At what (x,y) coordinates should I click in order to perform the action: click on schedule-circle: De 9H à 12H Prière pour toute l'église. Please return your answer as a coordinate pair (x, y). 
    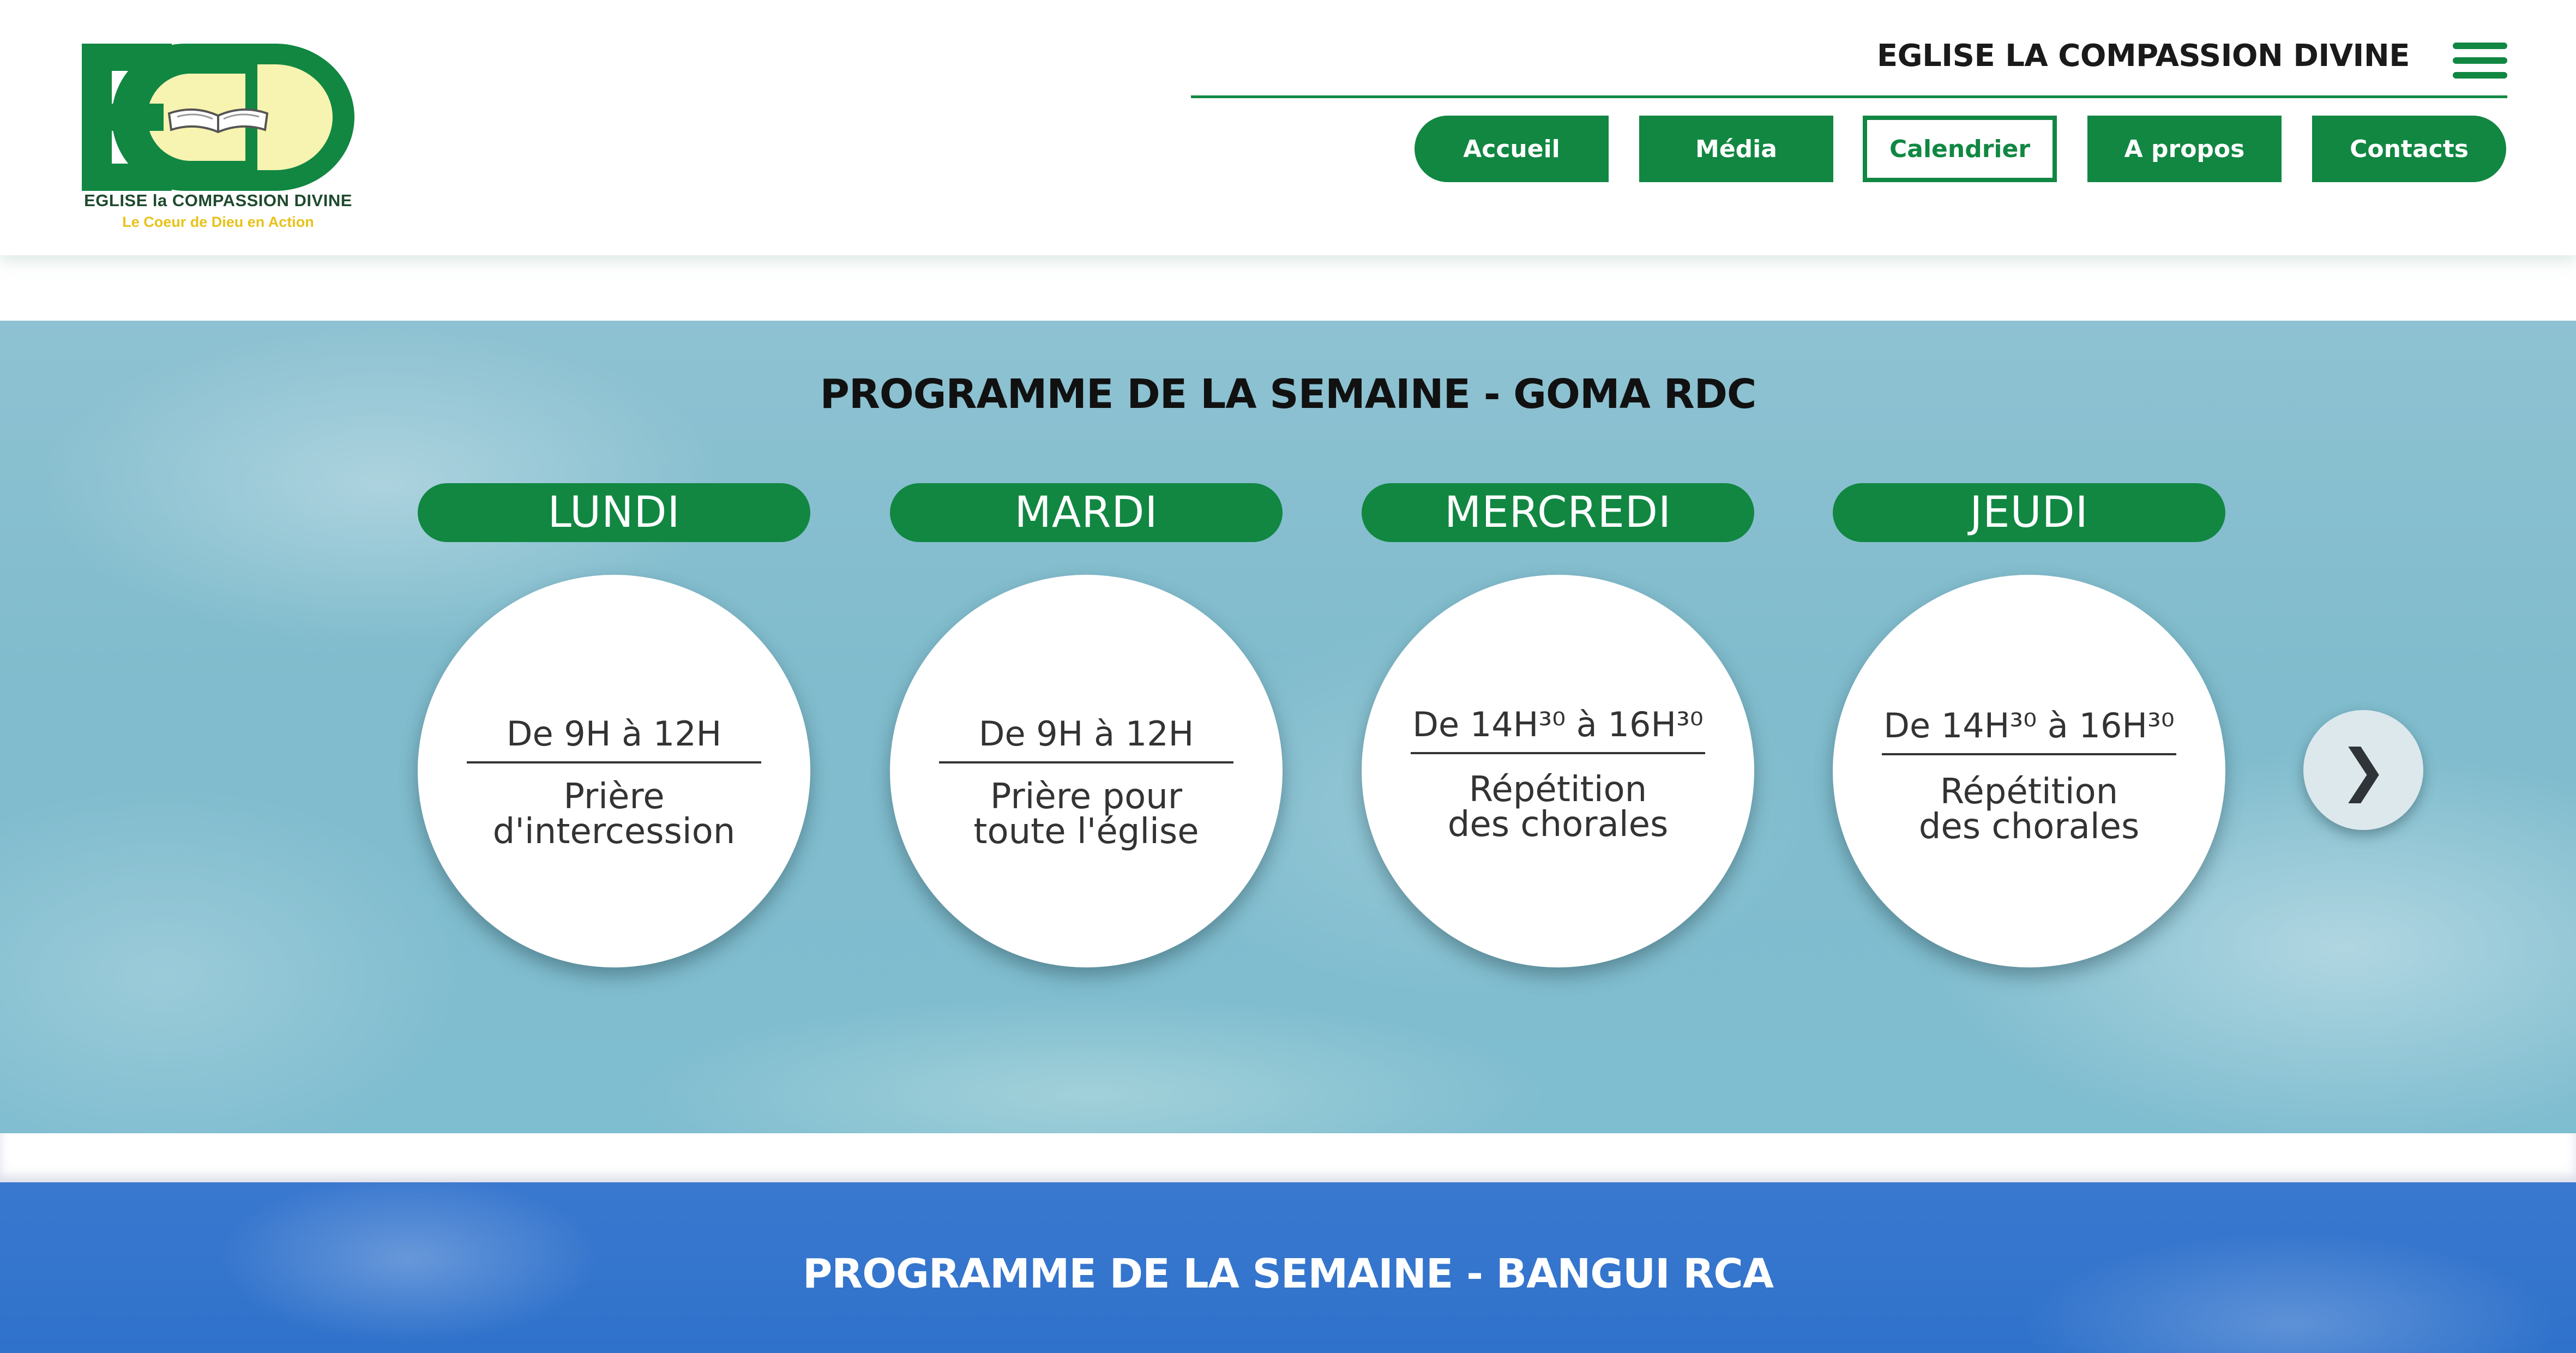
    Looking at the image, I should click on (1086, 771).